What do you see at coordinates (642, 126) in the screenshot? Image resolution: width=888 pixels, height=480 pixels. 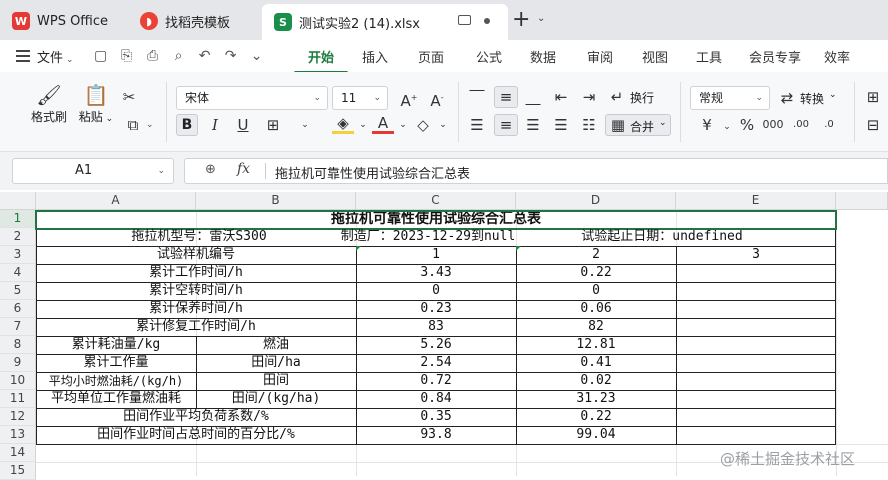 I see `merge-button: 合并` at bounding box center [642, 126].